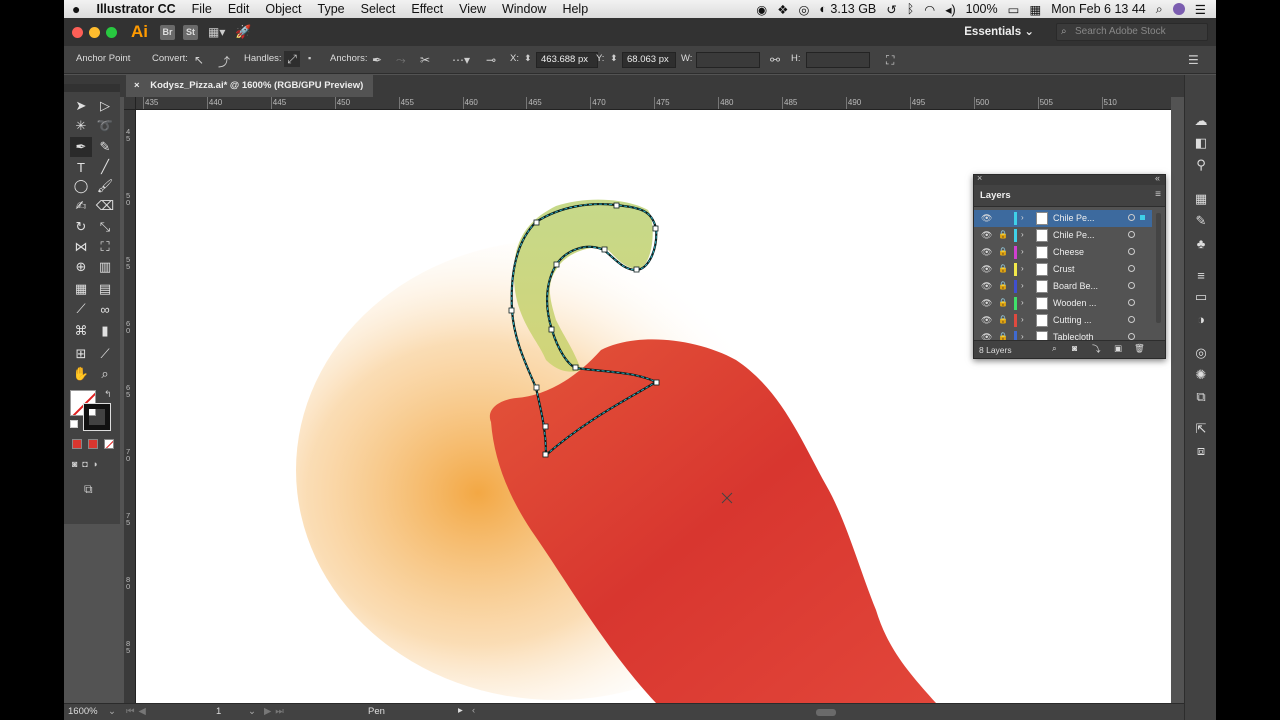 The width and height of the screenshot is (1280, 720). I want to click on menu-help: Help, so click(575, 9).